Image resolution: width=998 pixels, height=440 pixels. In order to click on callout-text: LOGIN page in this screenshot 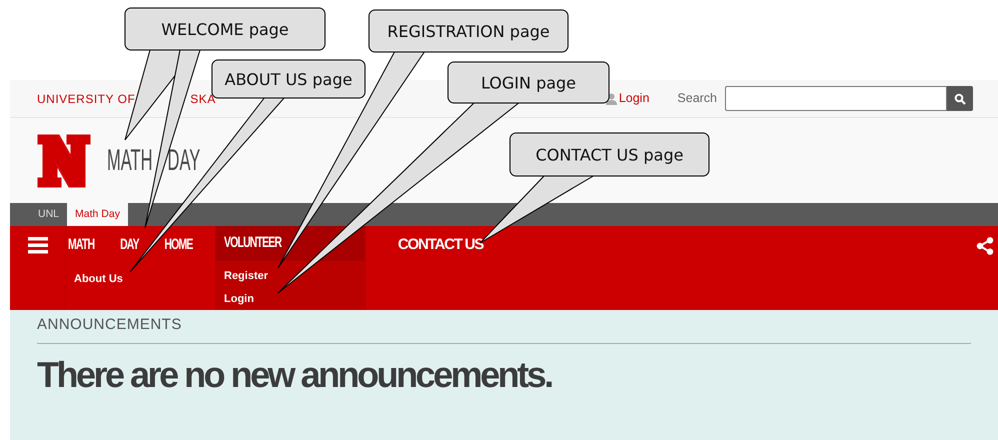, I will do `click(528, 83)`.